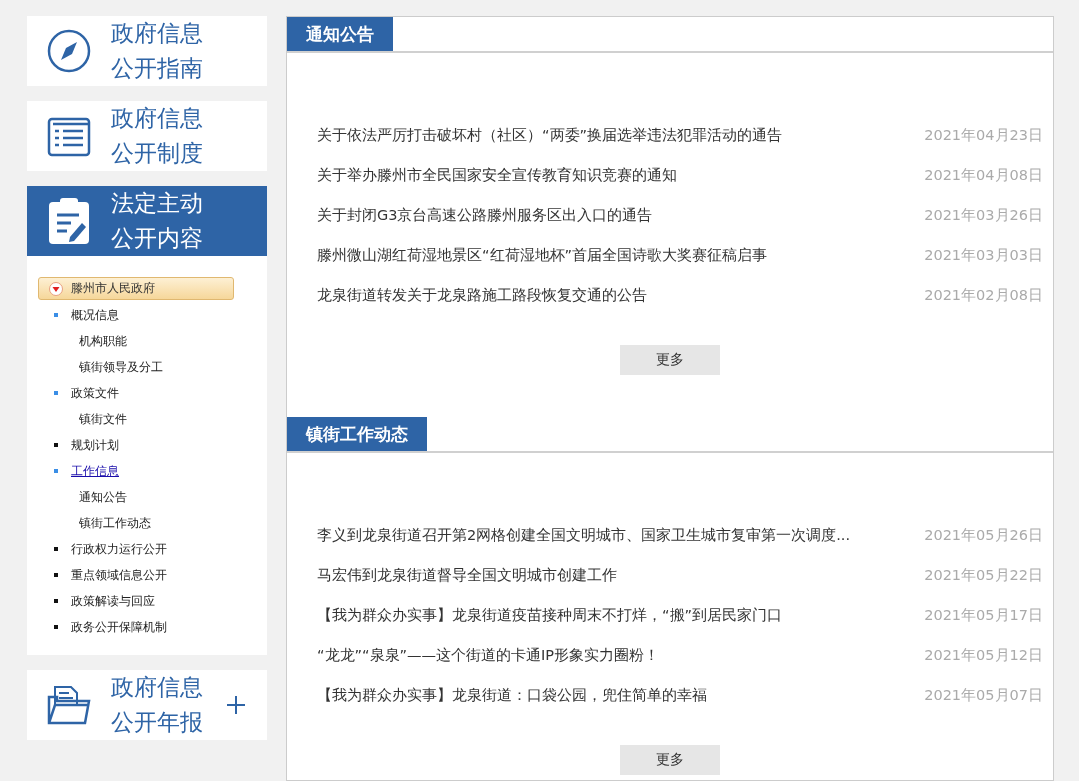 The height and width of the screenshot is (781, 1079). Describe the element at coordinates (147, 136) in the screenshot. I see `nav-card: 政府信息 公开制度` at that location.